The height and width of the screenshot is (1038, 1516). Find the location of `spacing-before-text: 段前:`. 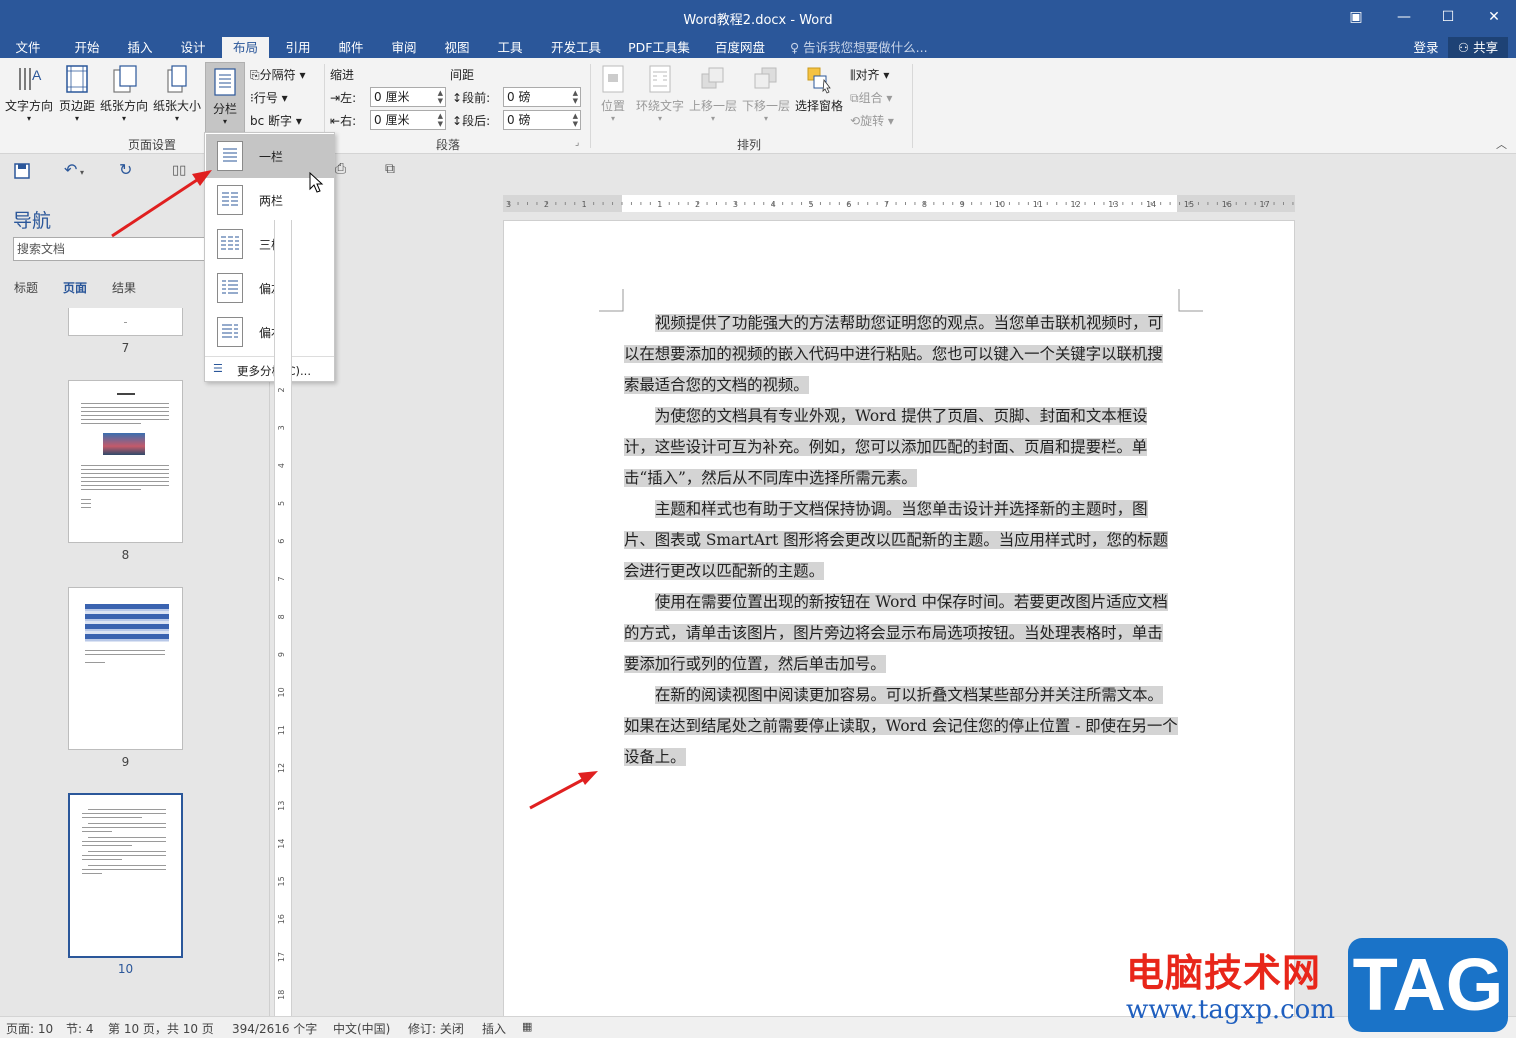

spacing-before-text: 段前: is located at coordinates (476, 98).